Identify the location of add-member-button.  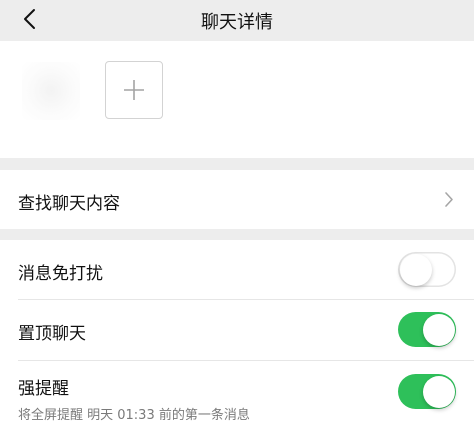
(134, 90).